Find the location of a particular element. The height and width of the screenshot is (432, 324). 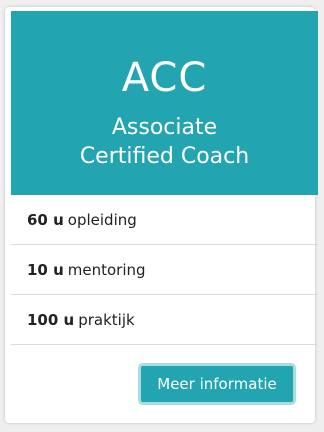

hours-label: opleiding is located at coordinates (102, 219).